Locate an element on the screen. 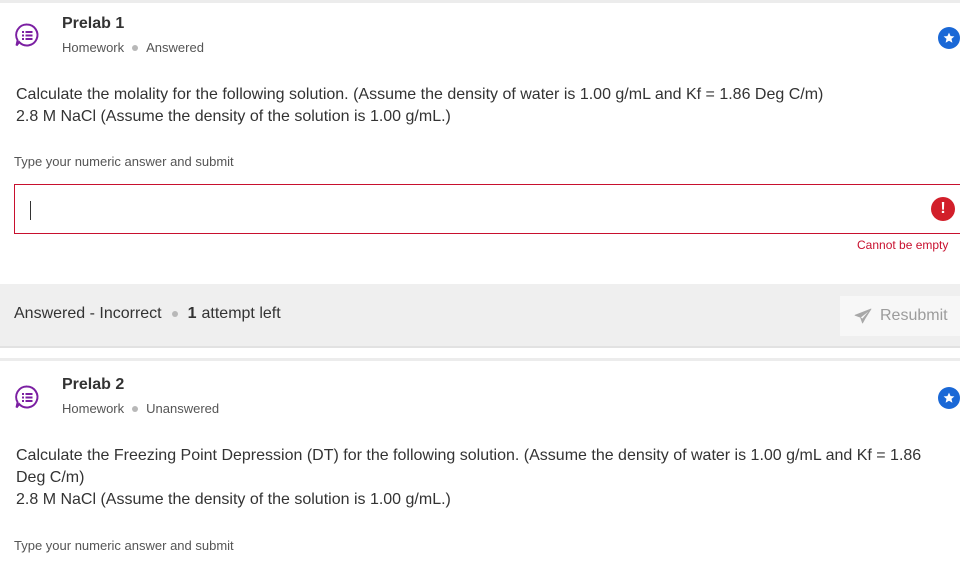  question-title: Prelab 1 is located at coordinates (93, 23).